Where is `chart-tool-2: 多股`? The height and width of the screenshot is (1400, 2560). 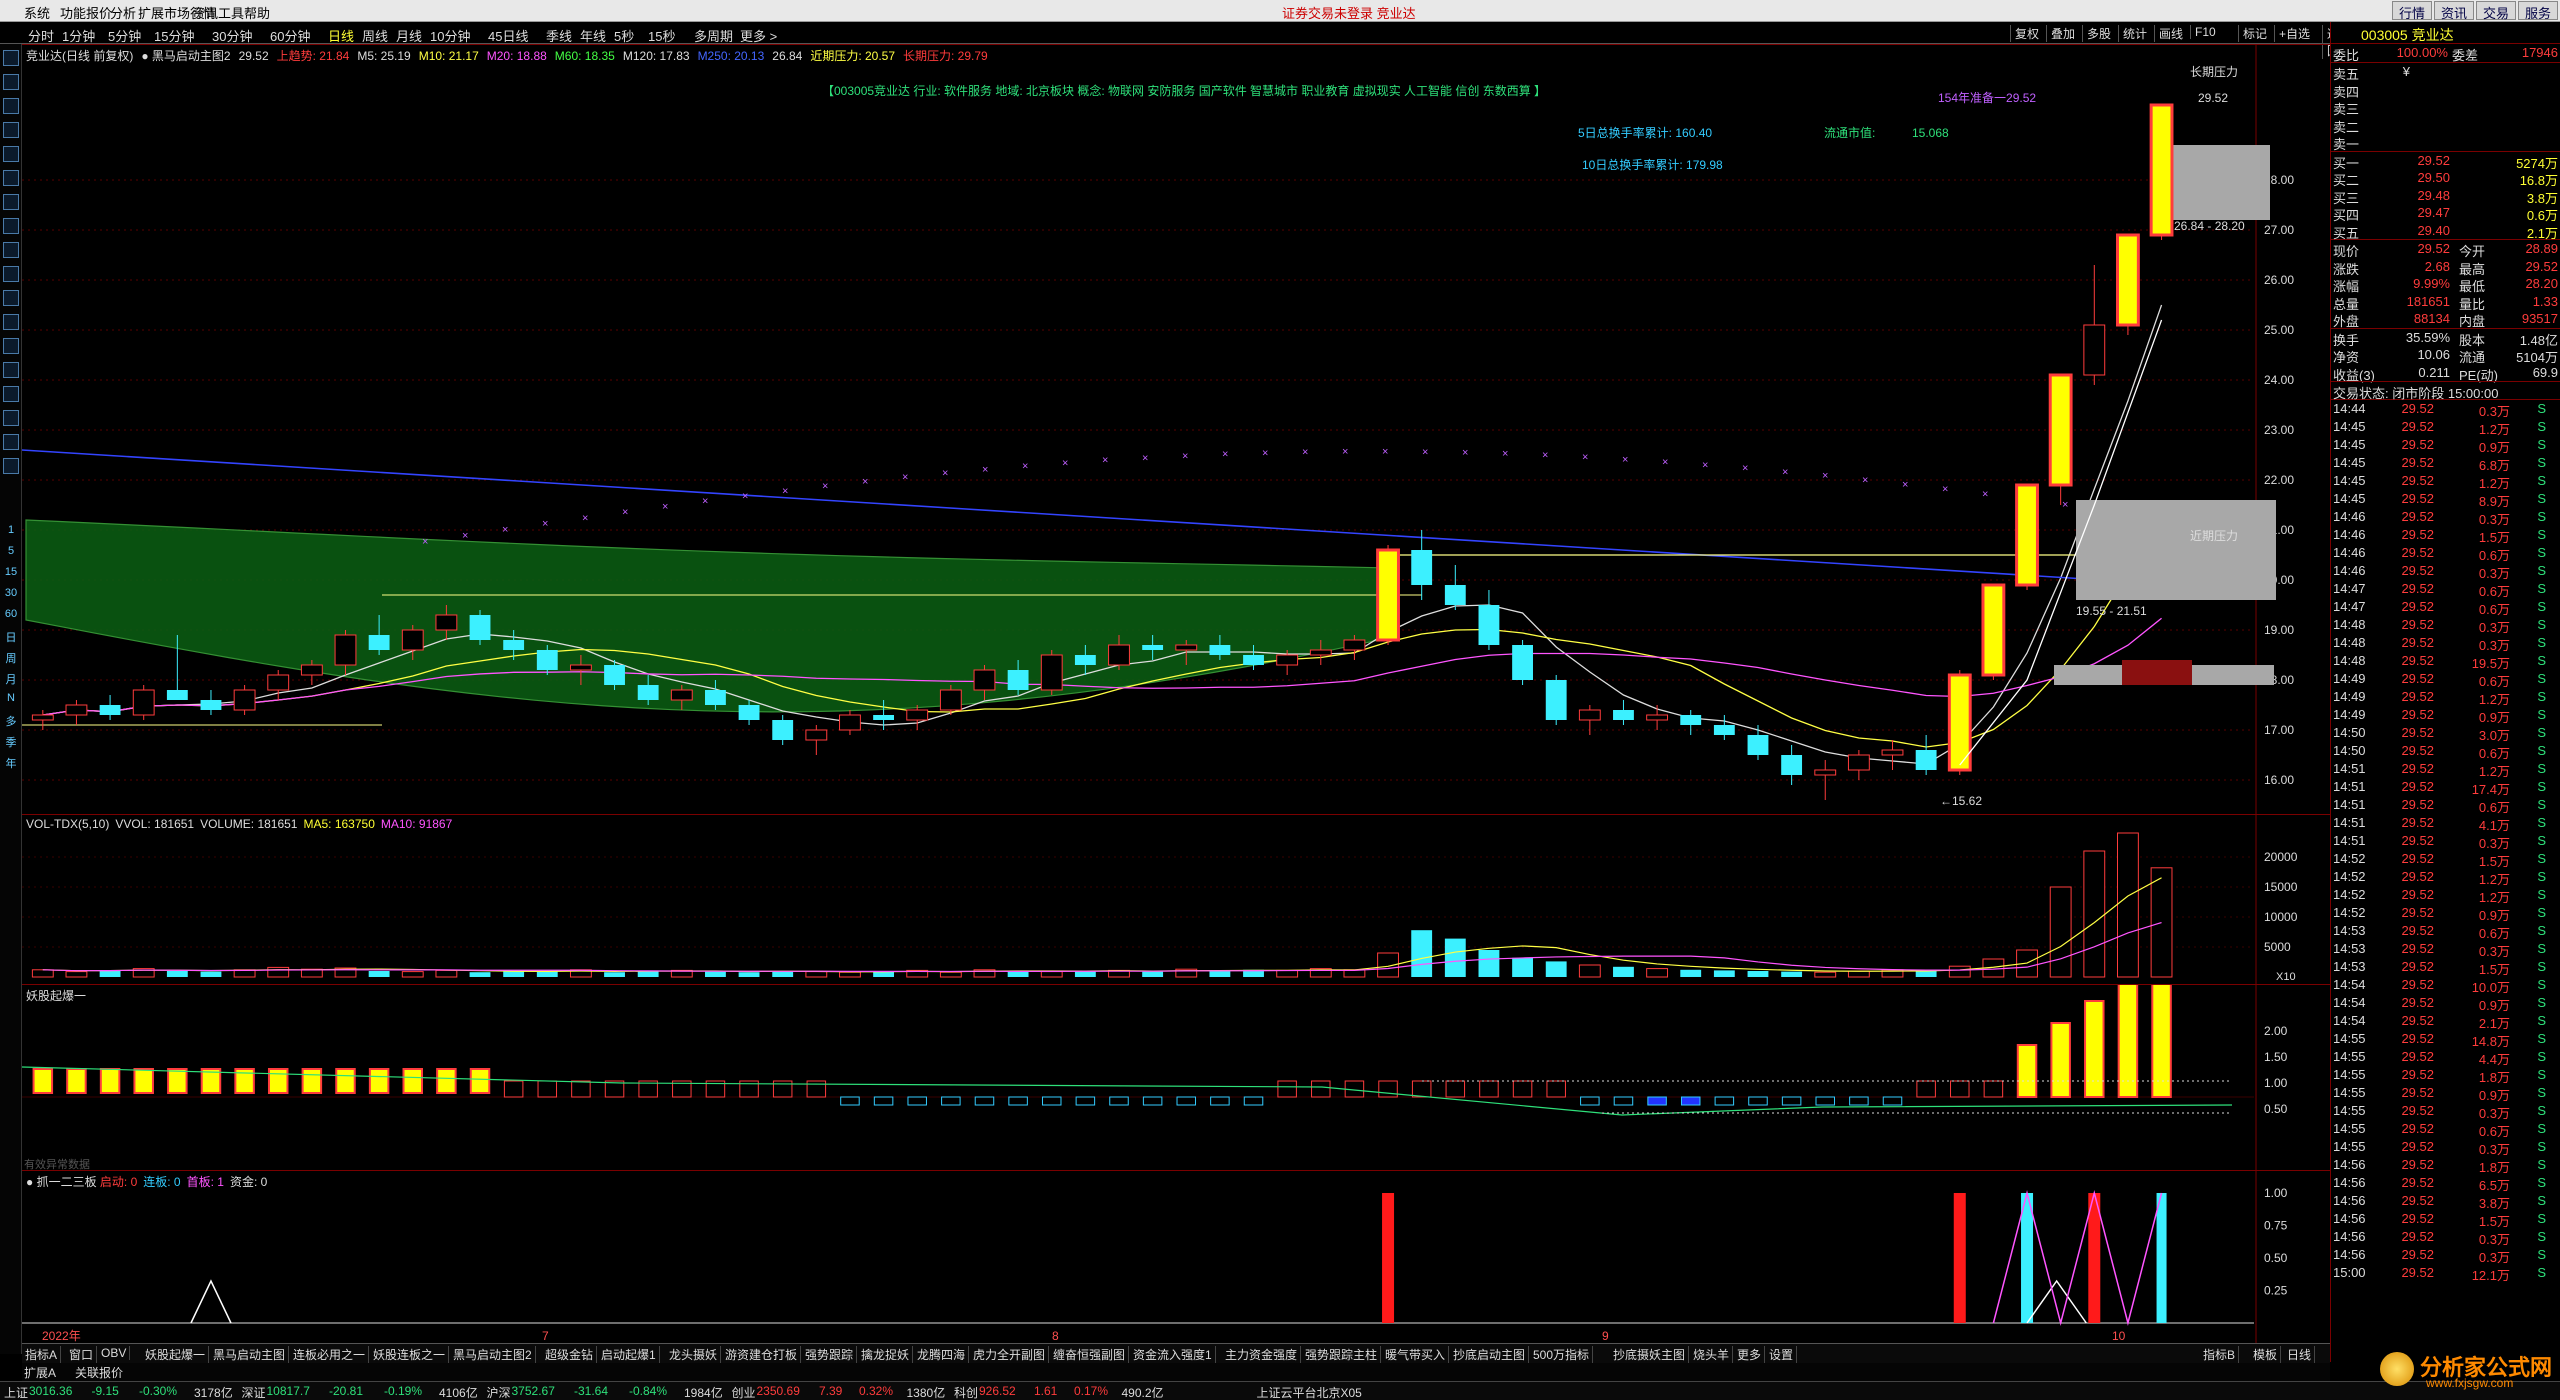 chart-tool-2: 多股 is located at coordinates (2096, 33).